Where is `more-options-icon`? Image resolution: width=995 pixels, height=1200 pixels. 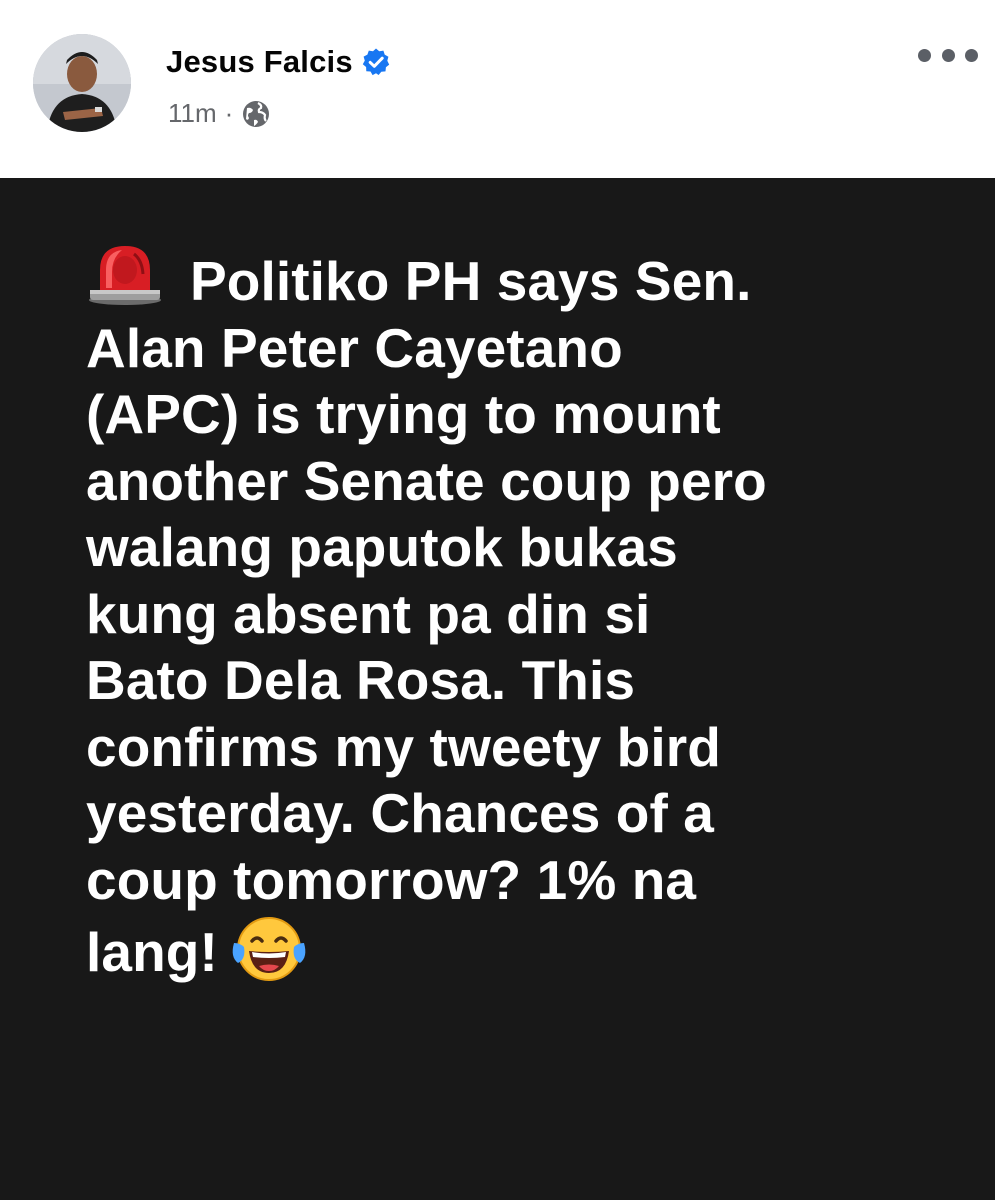 more-options-icon is located at coordinates (948, 55).